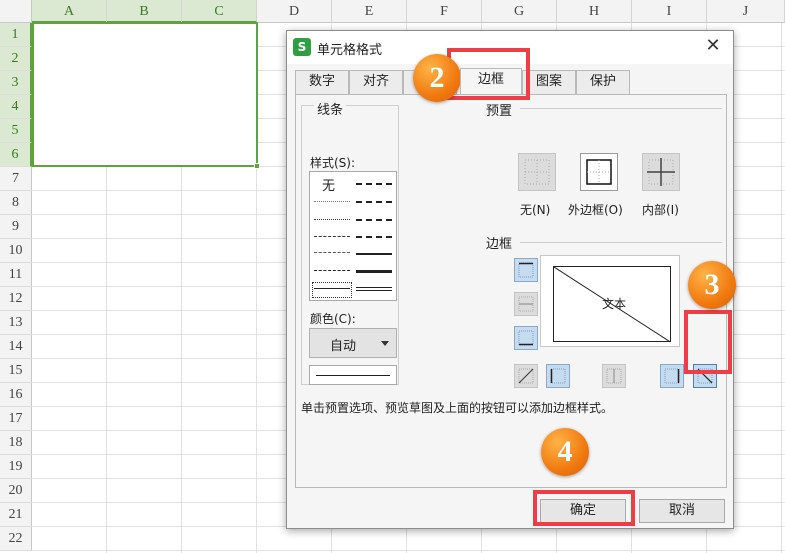 The image size is (785, 553). I want to click on line-color-preview, so click(353, 375).